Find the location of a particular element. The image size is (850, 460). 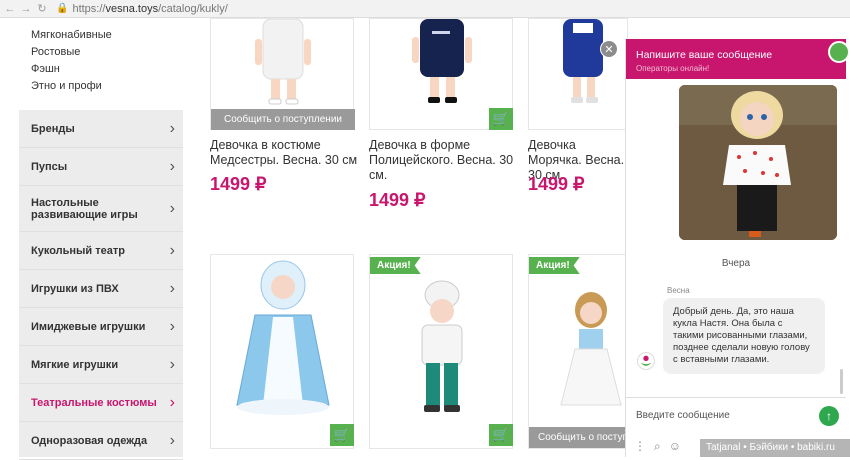

sidebar-item-label: Мягкие игрушки is located at coordinates (75, 364).